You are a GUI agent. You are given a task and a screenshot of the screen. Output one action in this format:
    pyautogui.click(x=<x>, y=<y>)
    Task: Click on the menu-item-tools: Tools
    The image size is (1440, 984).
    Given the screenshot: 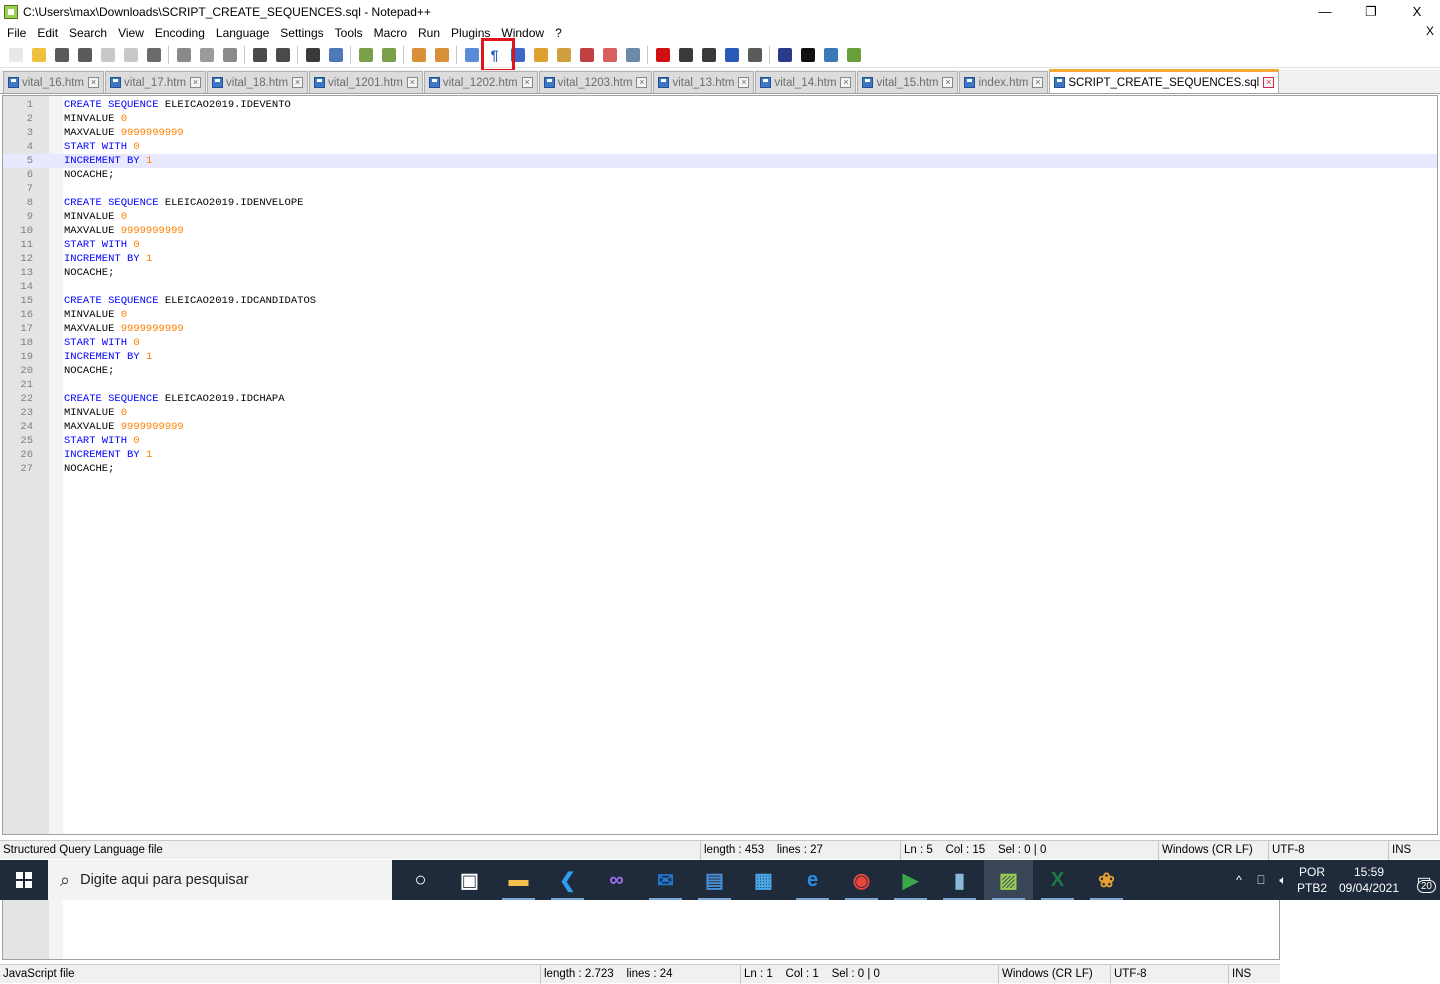 What is the action you would take?
    pyautogui.click(x=349, y=33)
    